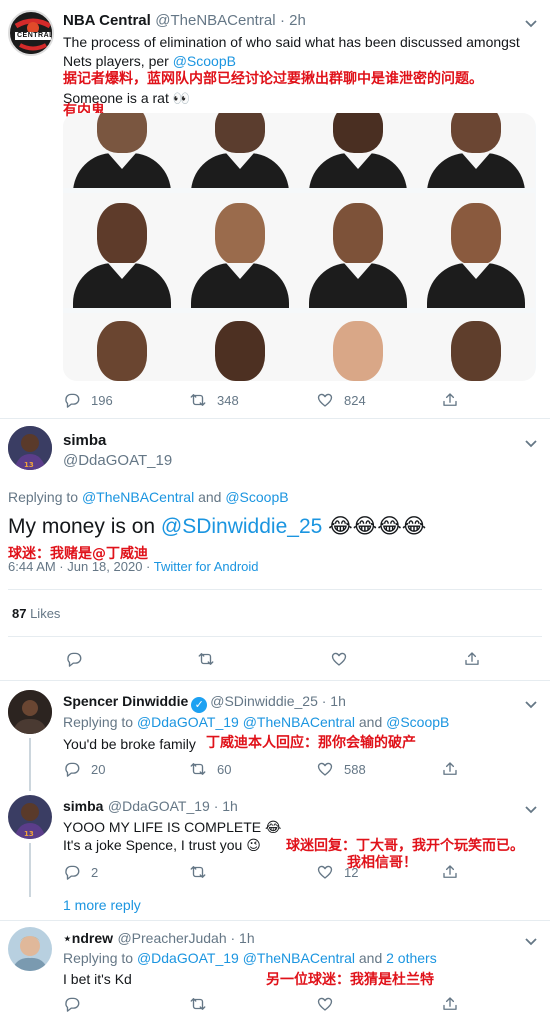 The height and width of the screenshot is (1021, 550). I want to click on like-button: 824, so click(341, 400).